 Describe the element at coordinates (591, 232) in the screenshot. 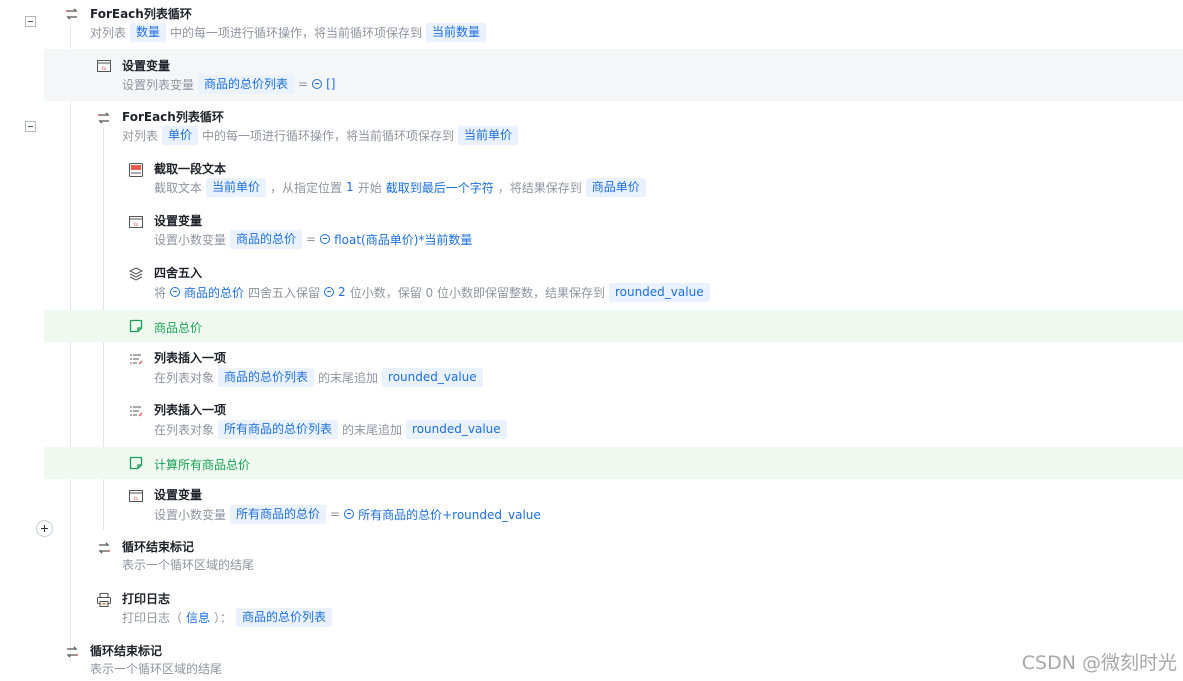

I see `step-set-variable-decimal: fx 设置变量 设置小数变量 商品的总价 = float(商品单价)*当前数量` at that location.